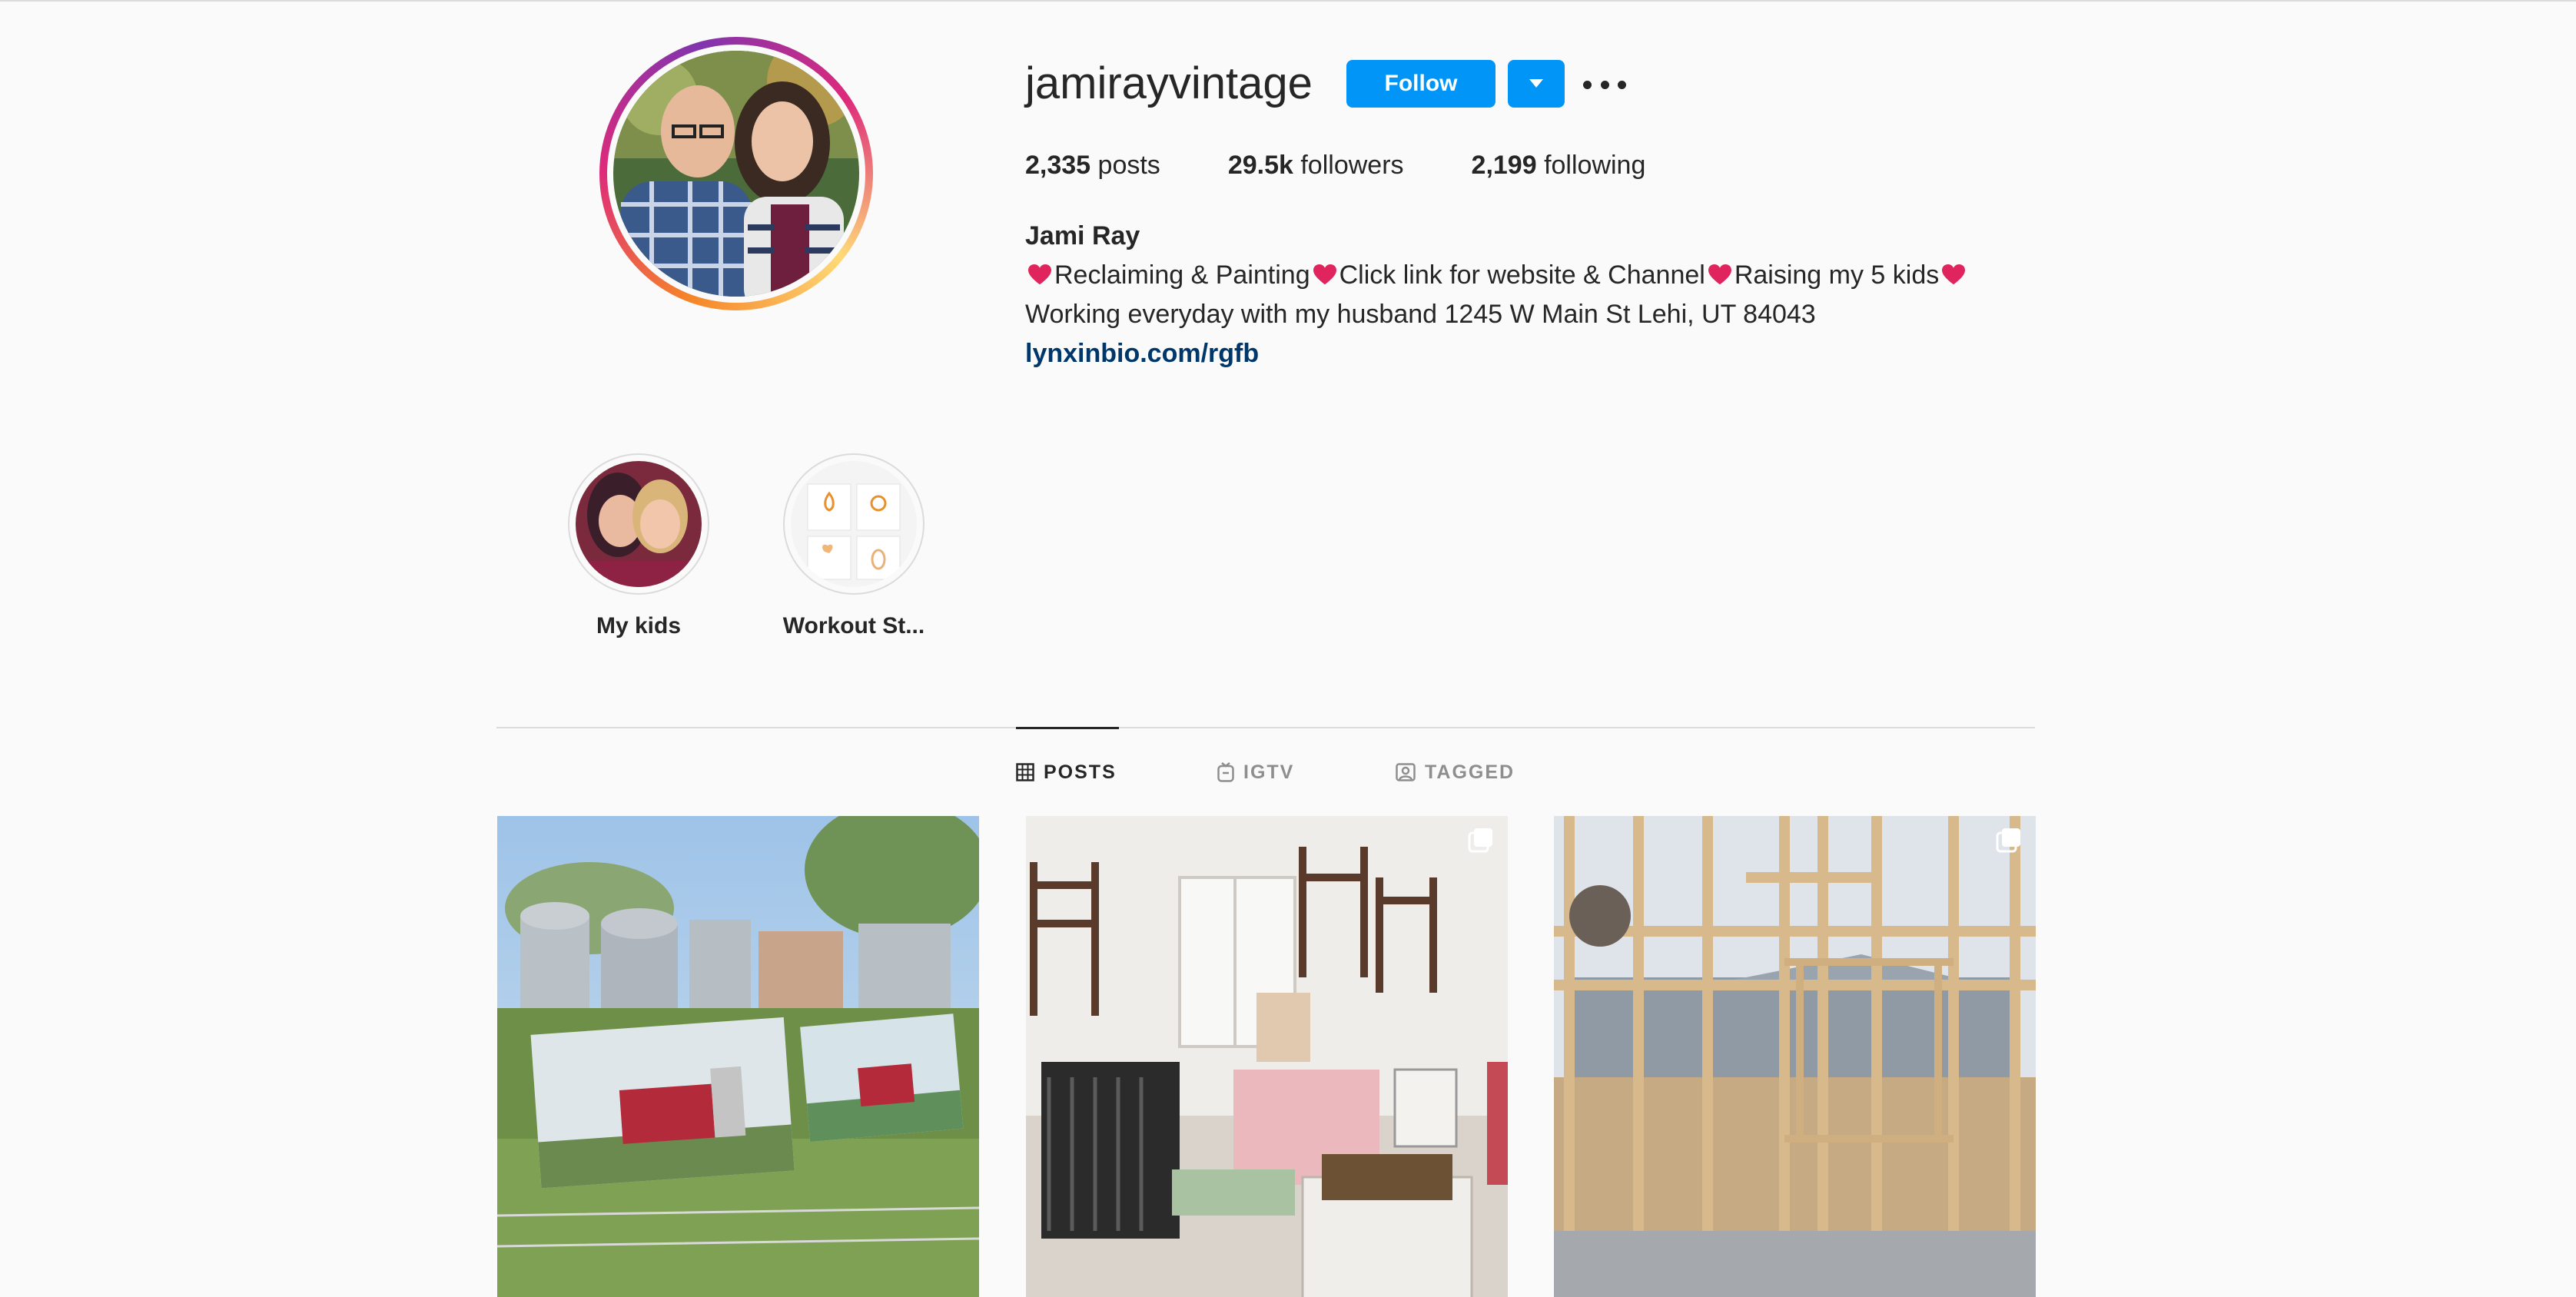 The width and height of the screenshot is (2576, 1297). I want to click on follow-button: Follow, so click(1420, 84).